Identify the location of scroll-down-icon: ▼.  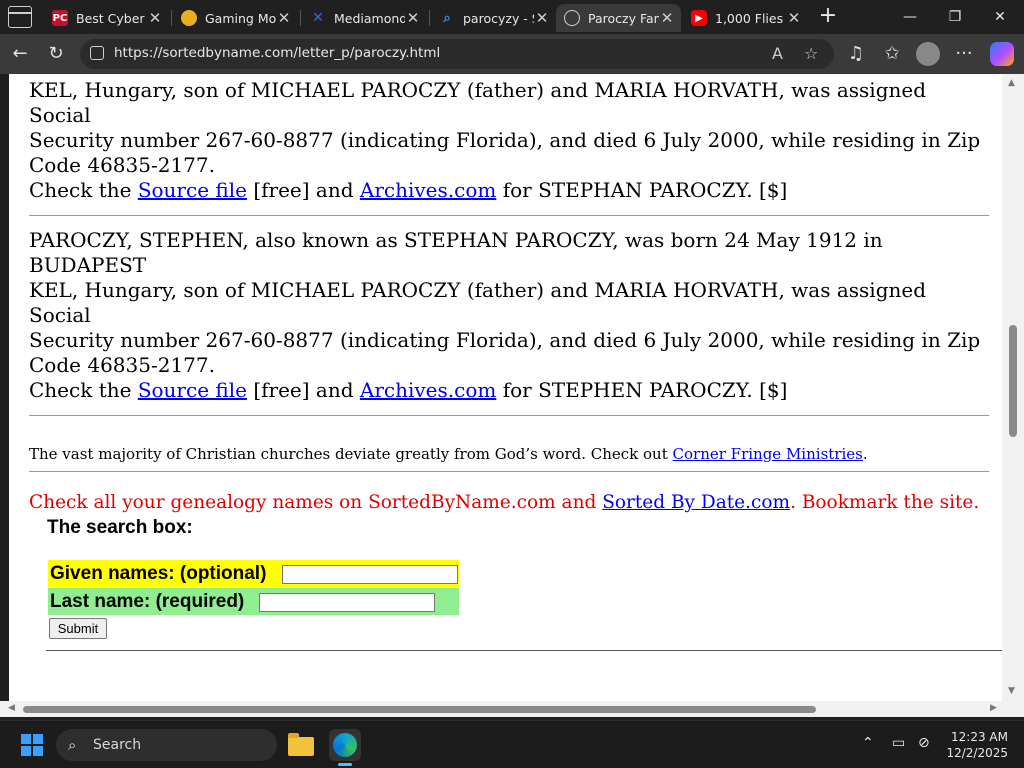
(1011, 691).